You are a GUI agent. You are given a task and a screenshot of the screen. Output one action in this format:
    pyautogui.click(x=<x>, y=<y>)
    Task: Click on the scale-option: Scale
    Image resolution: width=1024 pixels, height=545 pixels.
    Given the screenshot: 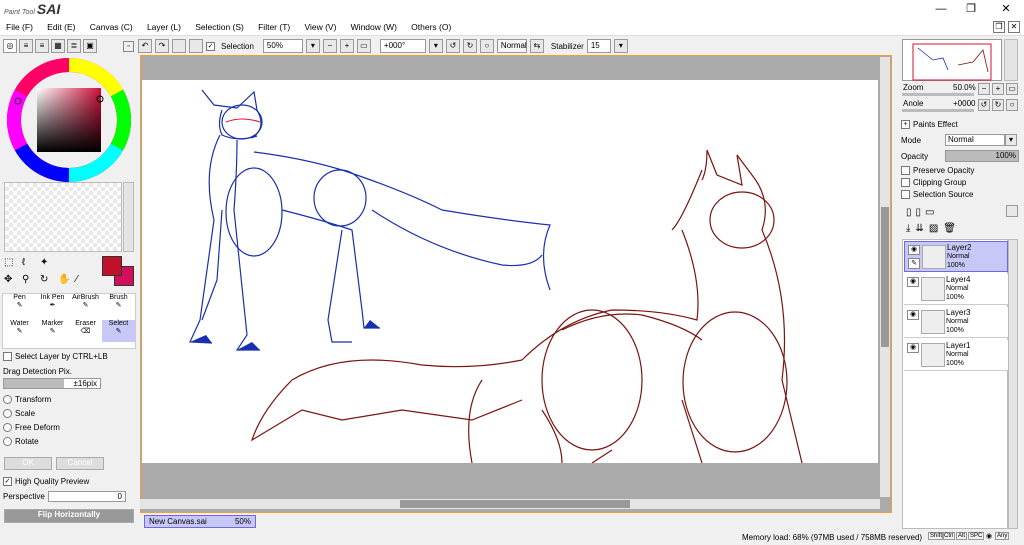 What is the action you would take?
    pyautogui.click(x=19, y=414)
    